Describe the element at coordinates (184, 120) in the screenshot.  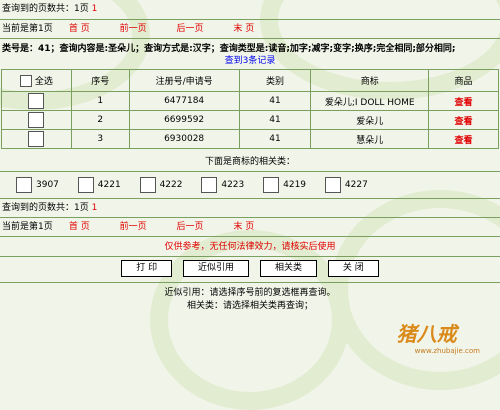
I see `row-reg-no: 6699592` at that location.